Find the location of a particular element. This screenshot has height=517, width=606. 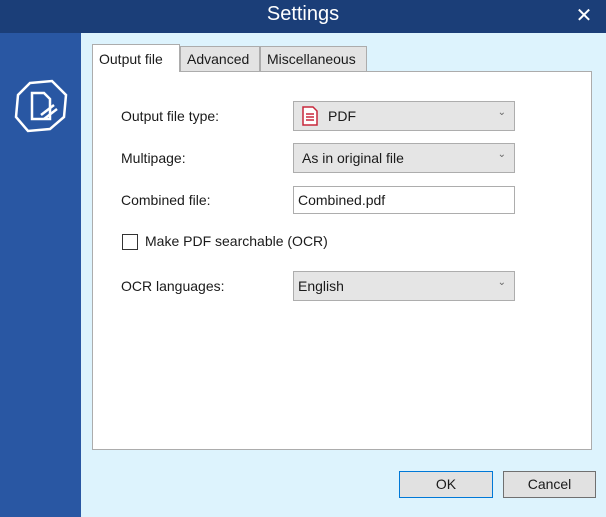

close-button: ✕ is located at coordinates (584, 16).